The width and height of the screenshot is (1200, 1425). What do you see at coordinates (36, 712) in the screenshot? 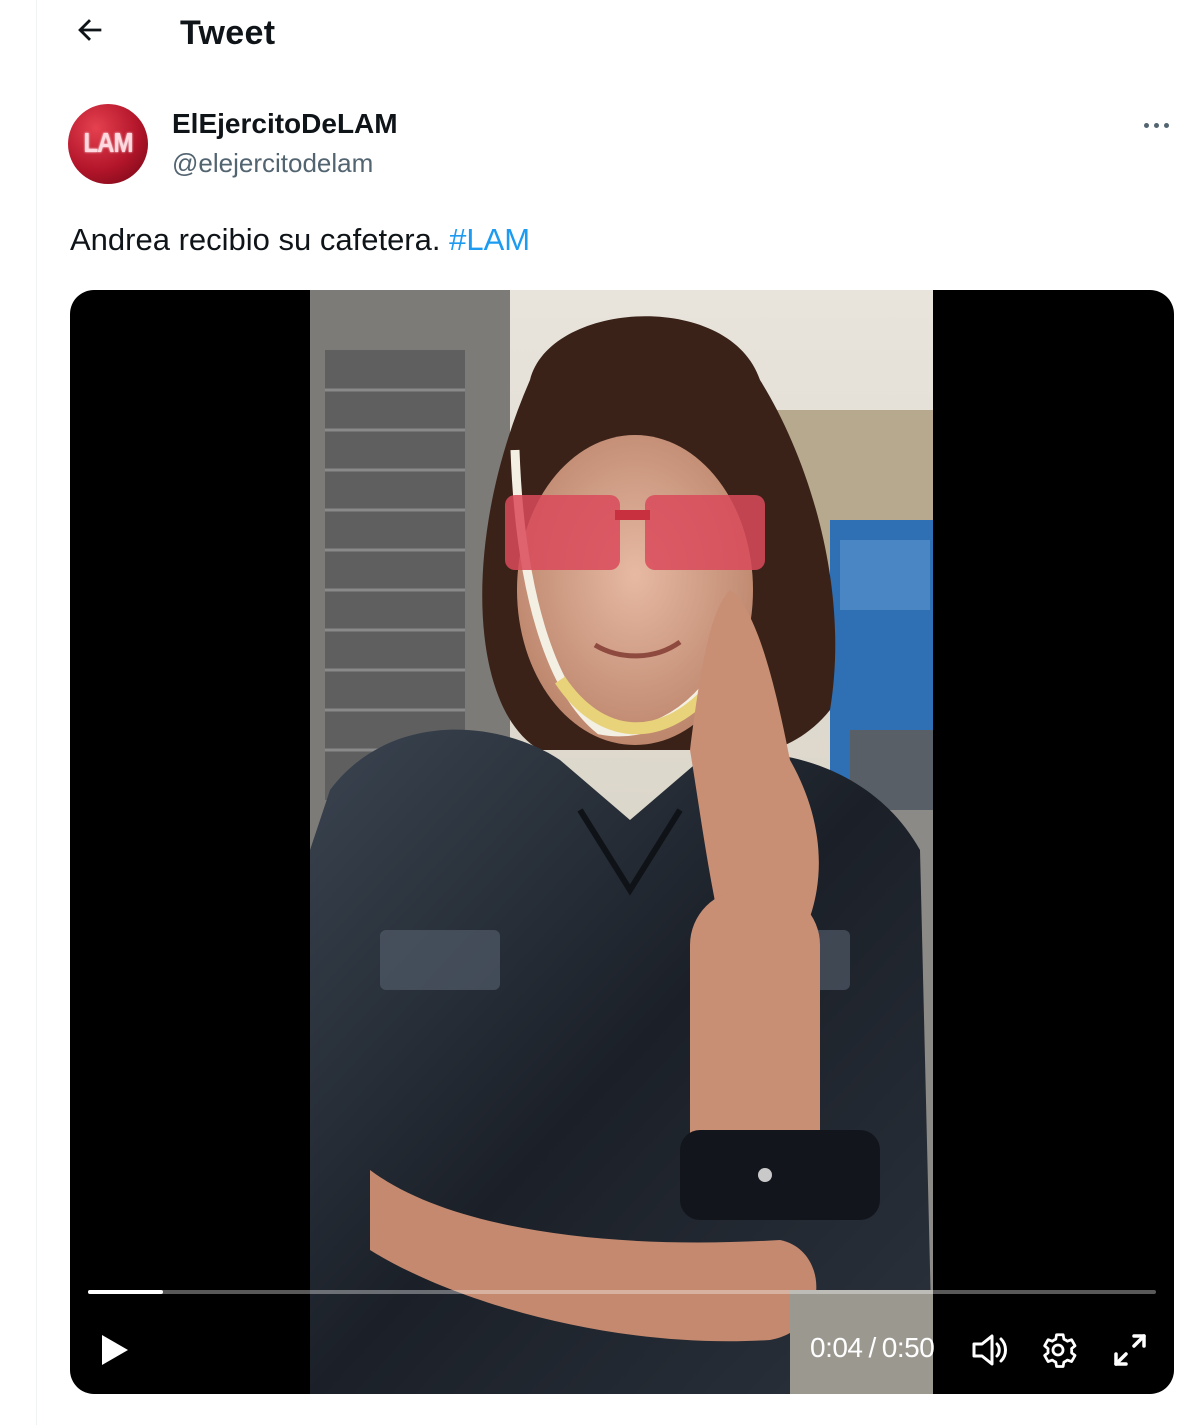
I see `timeline-border` at bounding box center [36, 712].